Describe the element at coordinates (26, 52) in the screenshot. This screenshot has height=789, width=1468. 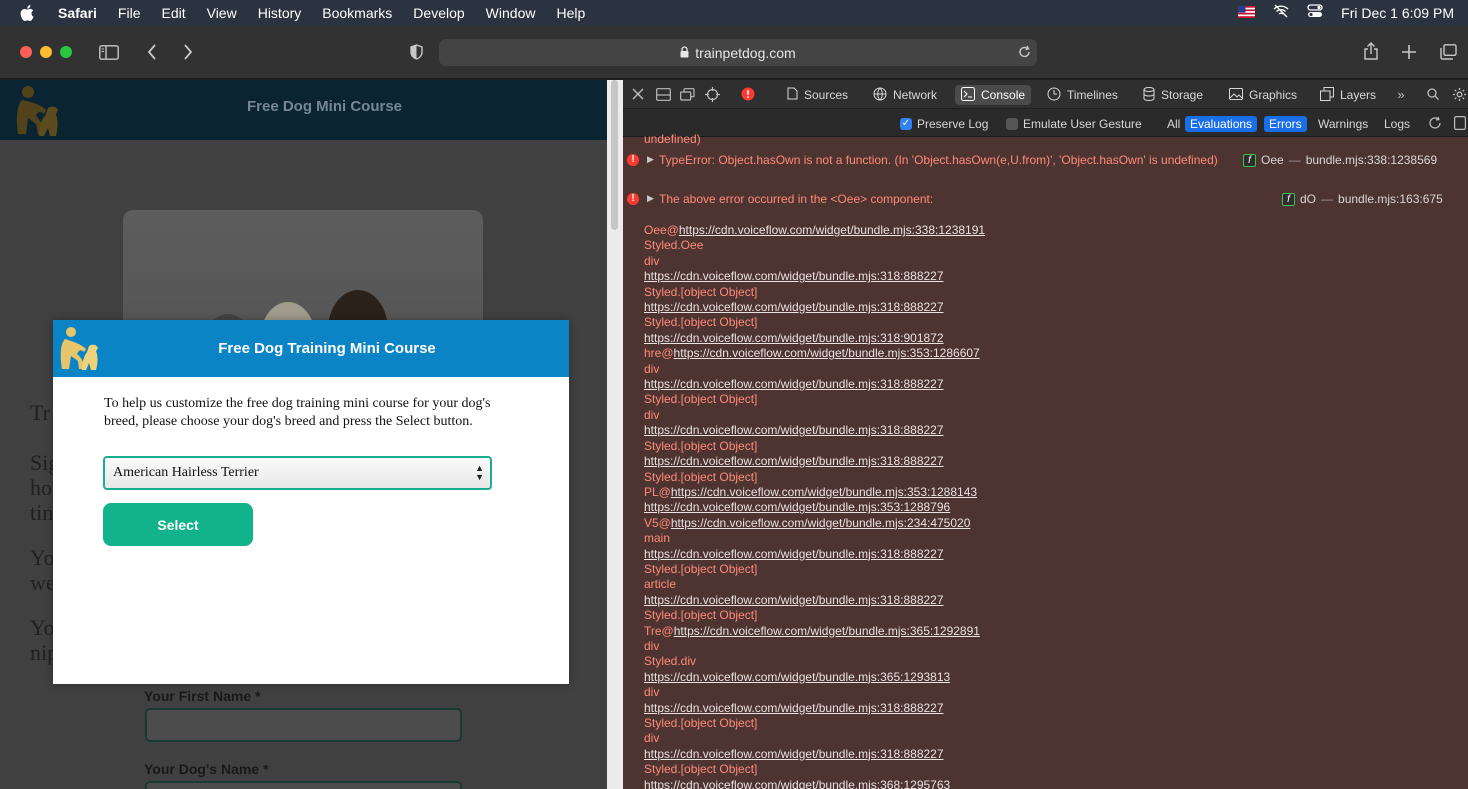
I see `close-window-button` at that location.